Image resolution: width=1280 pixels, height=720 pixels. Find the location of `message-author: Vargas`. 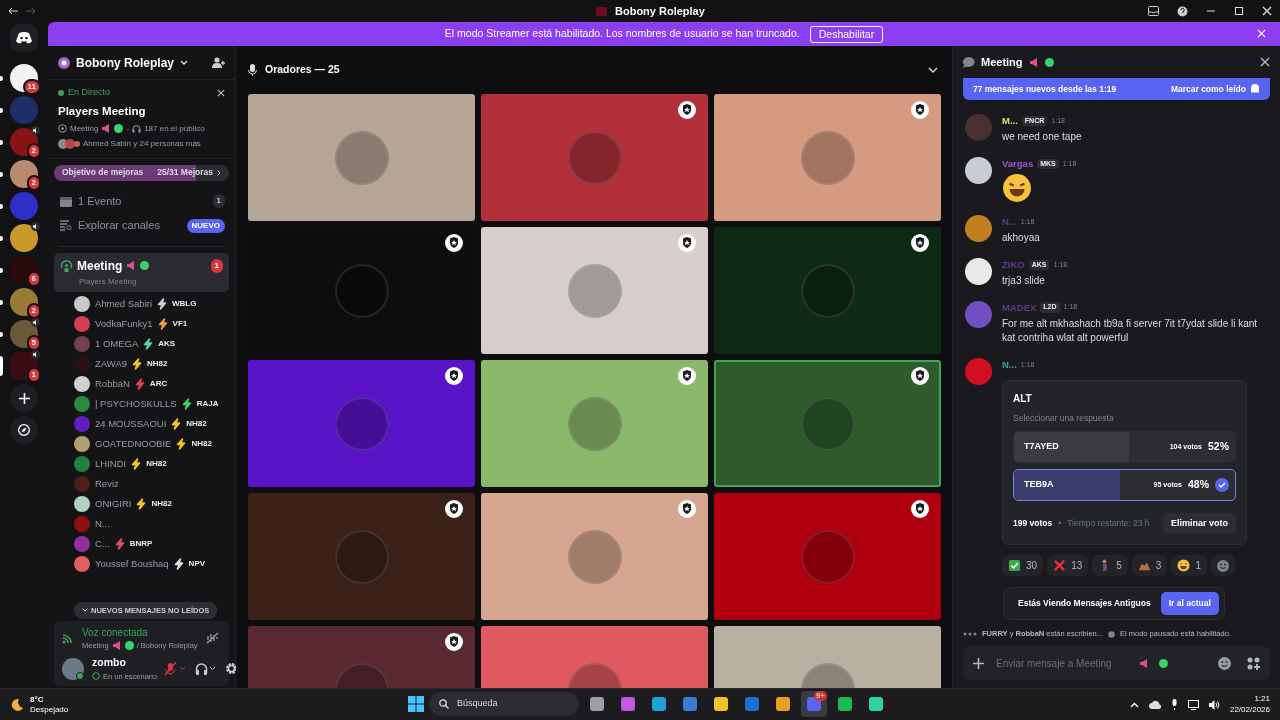

message-author: Vargas is located at coordinates (1018, 163).